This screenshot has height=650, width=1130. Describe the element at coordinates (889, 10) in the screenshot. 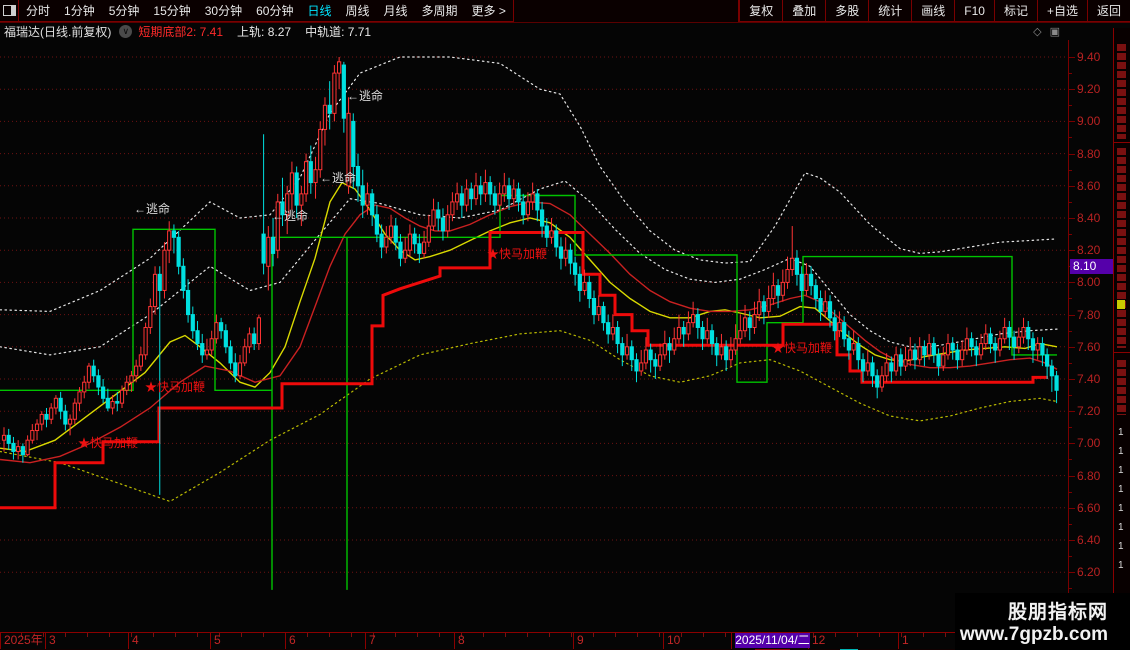

I see `tool-button-统计: 统计` at that location.